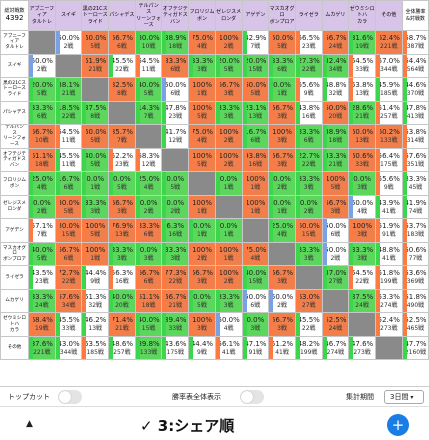  Describe the element at coordinates (415, 324) in the screenshot. I see `matchup-cell: 52.5% 465戦` at that location.